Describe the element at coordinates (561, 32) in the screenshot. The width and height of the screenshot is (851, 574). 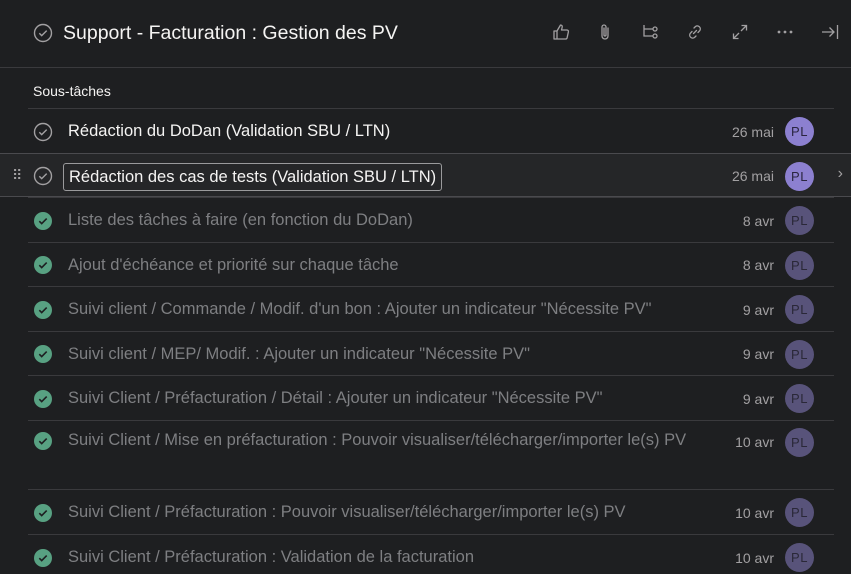
I see `like-icon` at that location.